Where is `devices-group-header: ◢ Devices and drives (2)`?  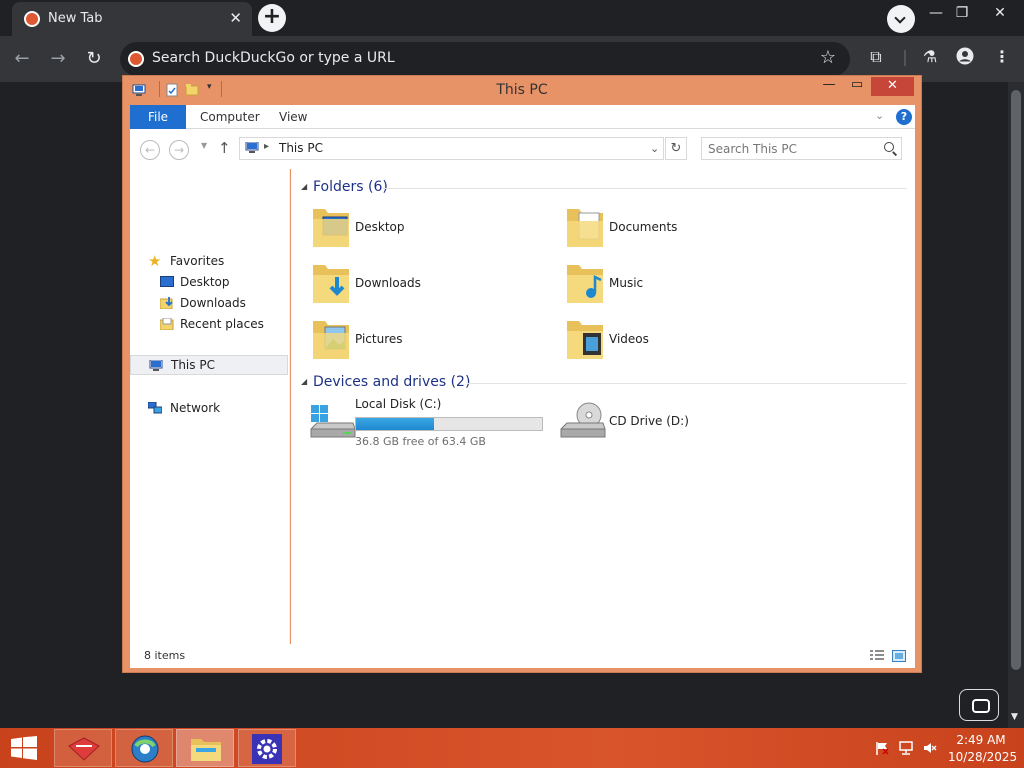
devices-group-header: ◢ Devices and drives (2) is located at coordinates (603, 383).